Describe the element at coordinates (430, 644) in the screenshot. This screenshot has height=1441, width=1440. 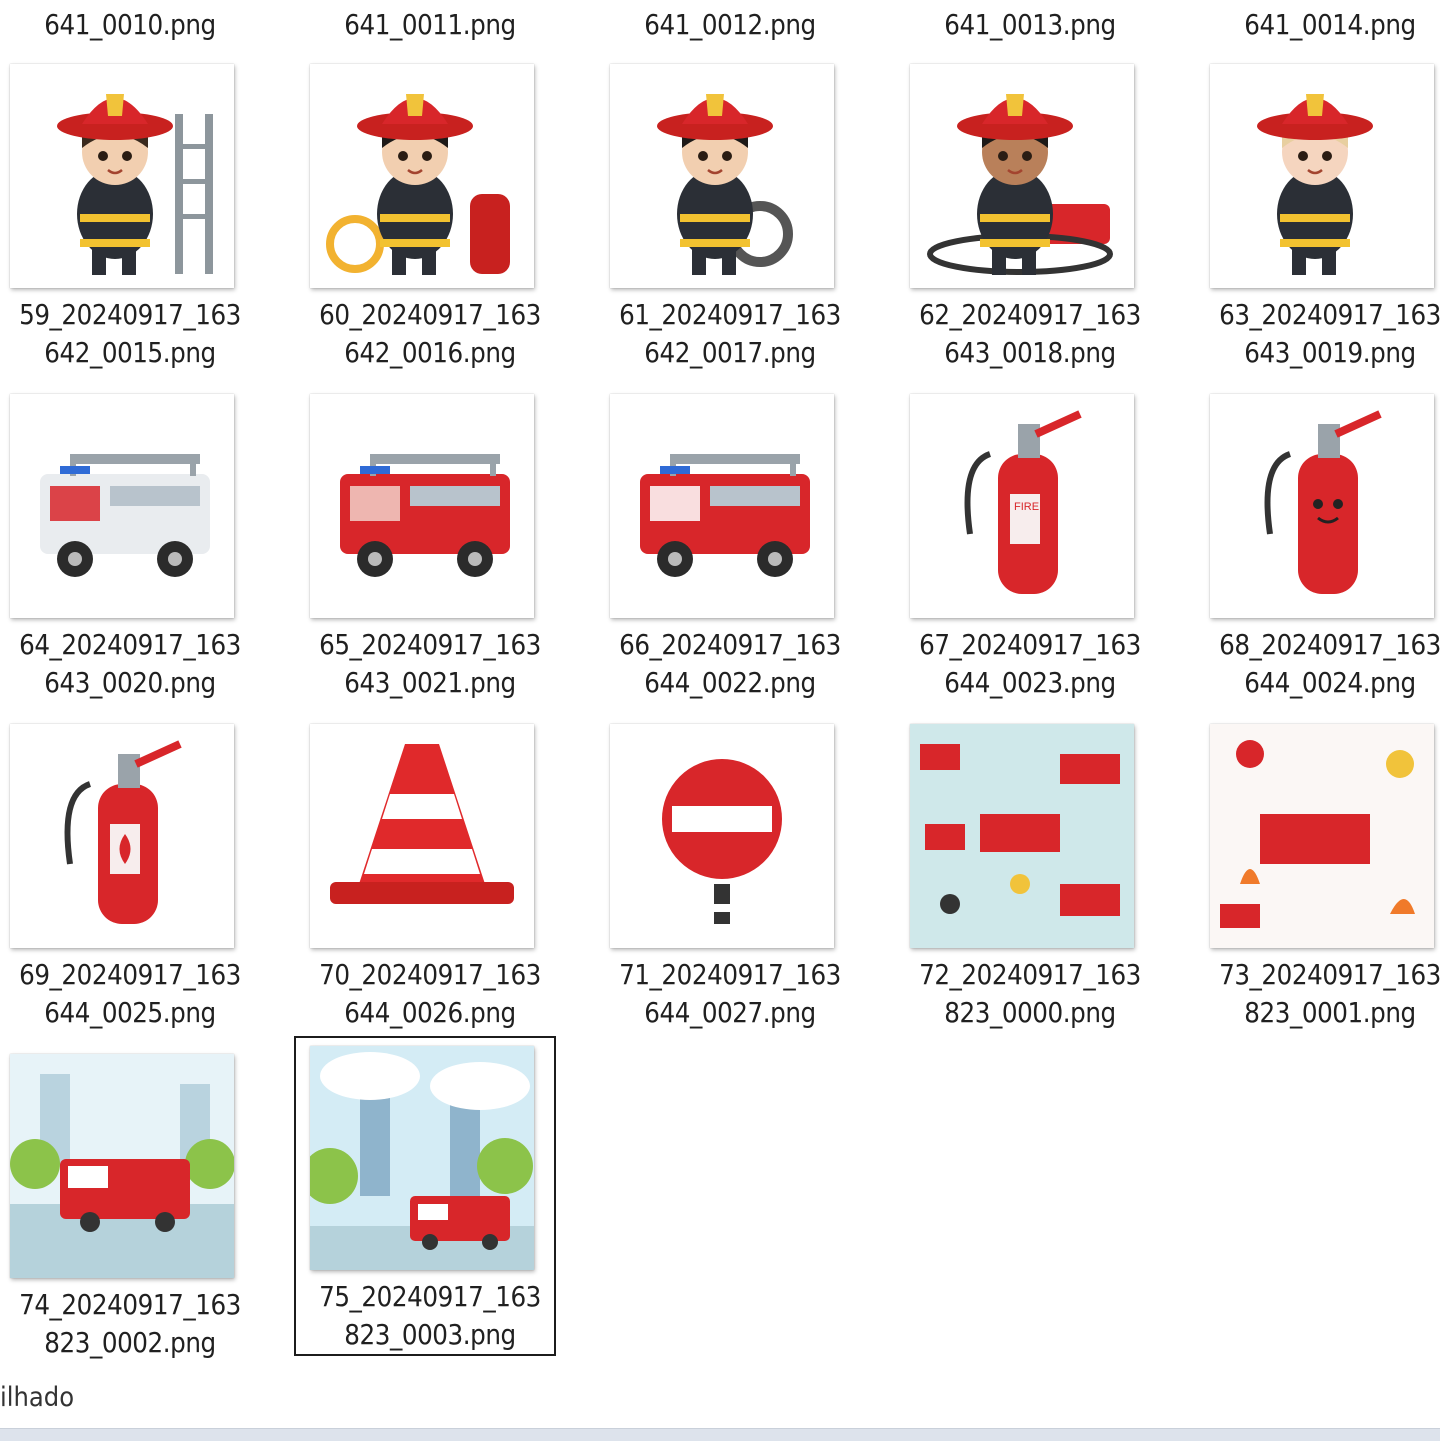
I see `file-name-line-1: 65_20240917_163` at that location.